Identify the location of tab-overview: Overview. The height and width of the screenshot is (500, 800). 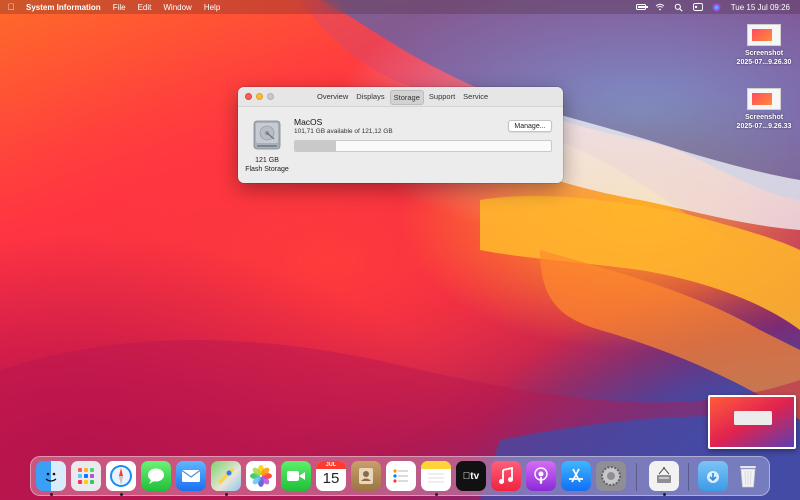
(332, 97).